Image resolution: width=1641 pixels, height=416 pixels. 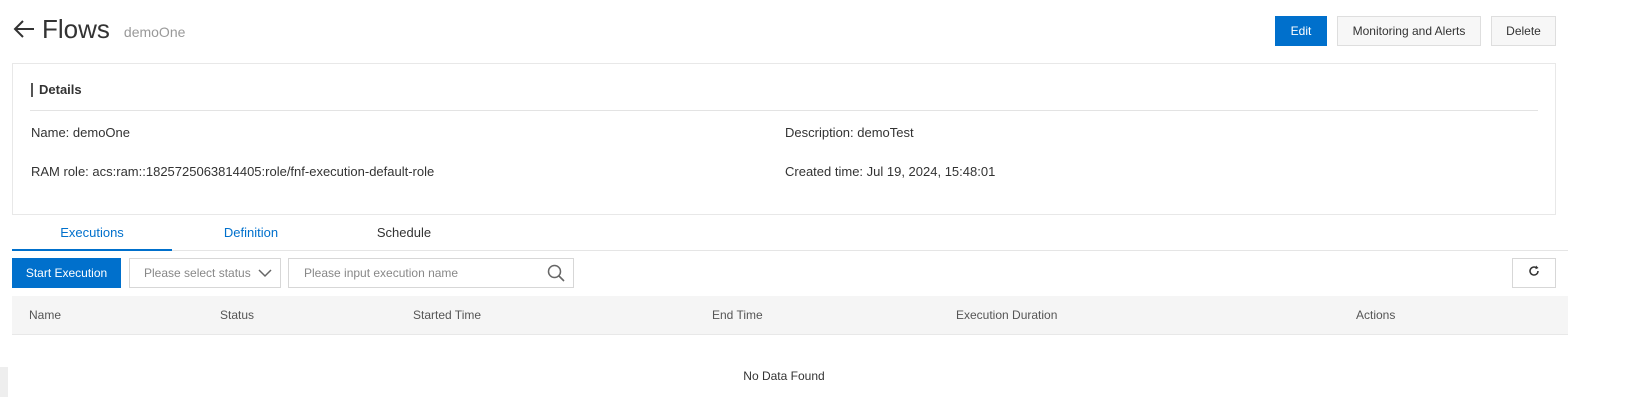 I want to click on monitoring-alerts-button: Monitoring and Alerts, so click(x=1409, y=31).